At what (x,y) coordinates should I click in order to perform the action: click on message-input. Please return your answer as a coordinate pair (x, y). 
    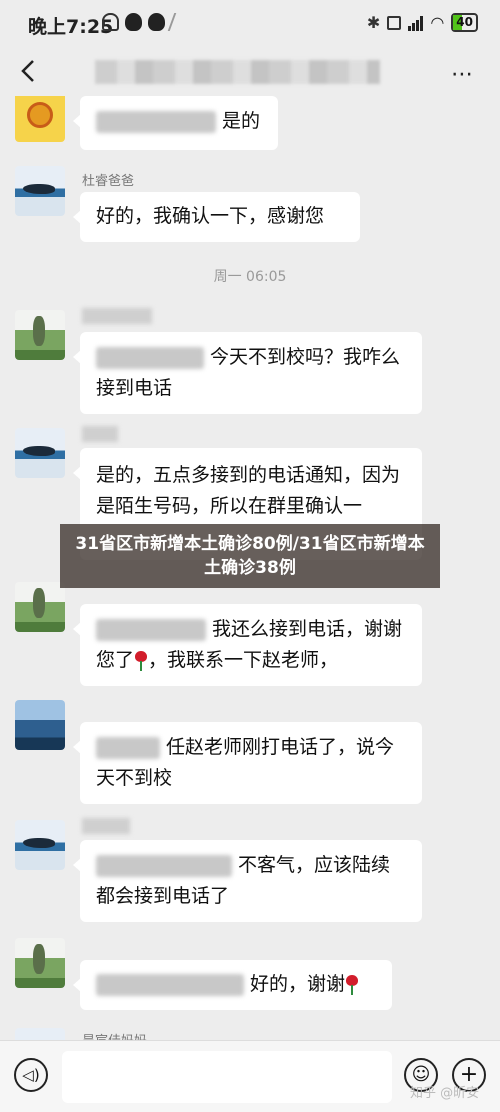
    Looking at the image, I should click on (227, 1077).